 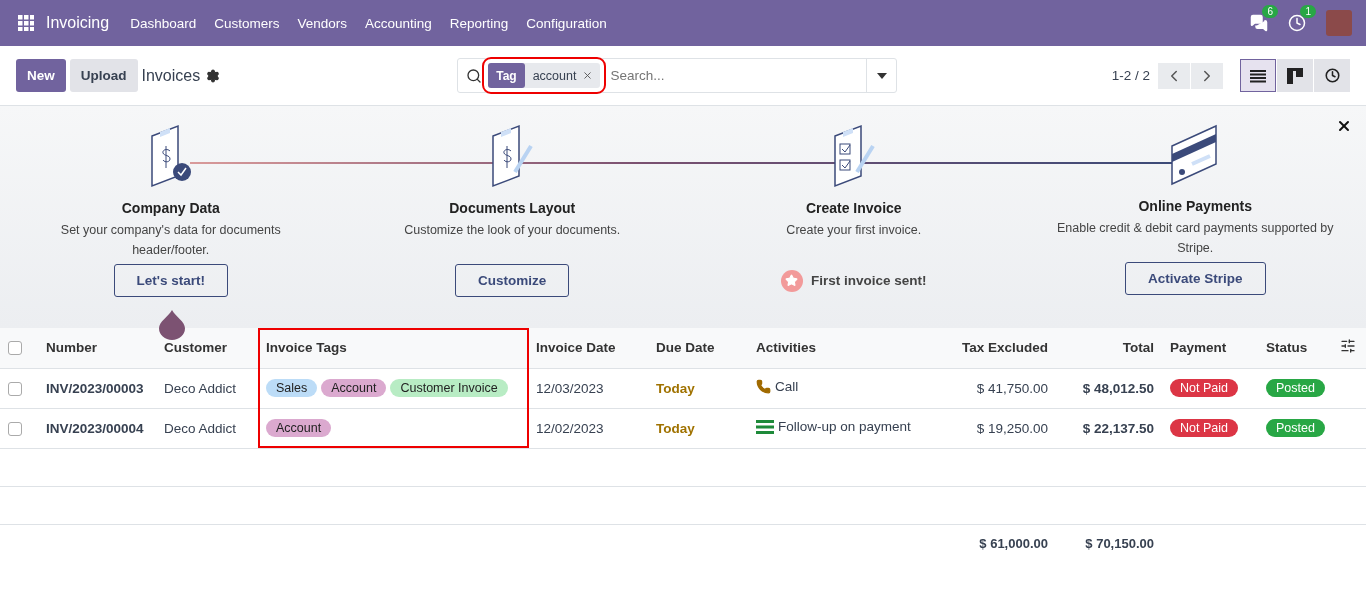 What do you see at coordinates (103, 75) in the screenshot?
I see `upload-button: Upload` at bounding box center [103, 75].